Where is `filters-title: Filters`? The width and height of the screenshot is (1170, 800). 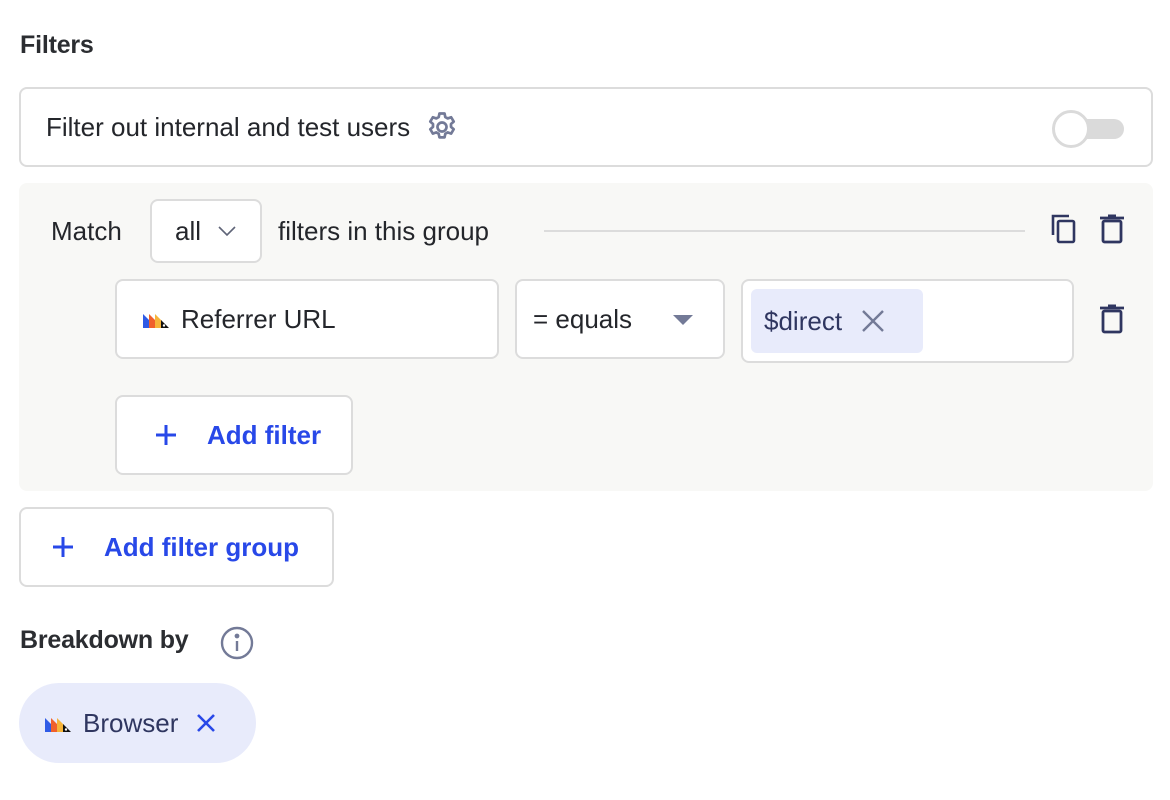 filters-title: Filters is located at coordinates (57, 45).